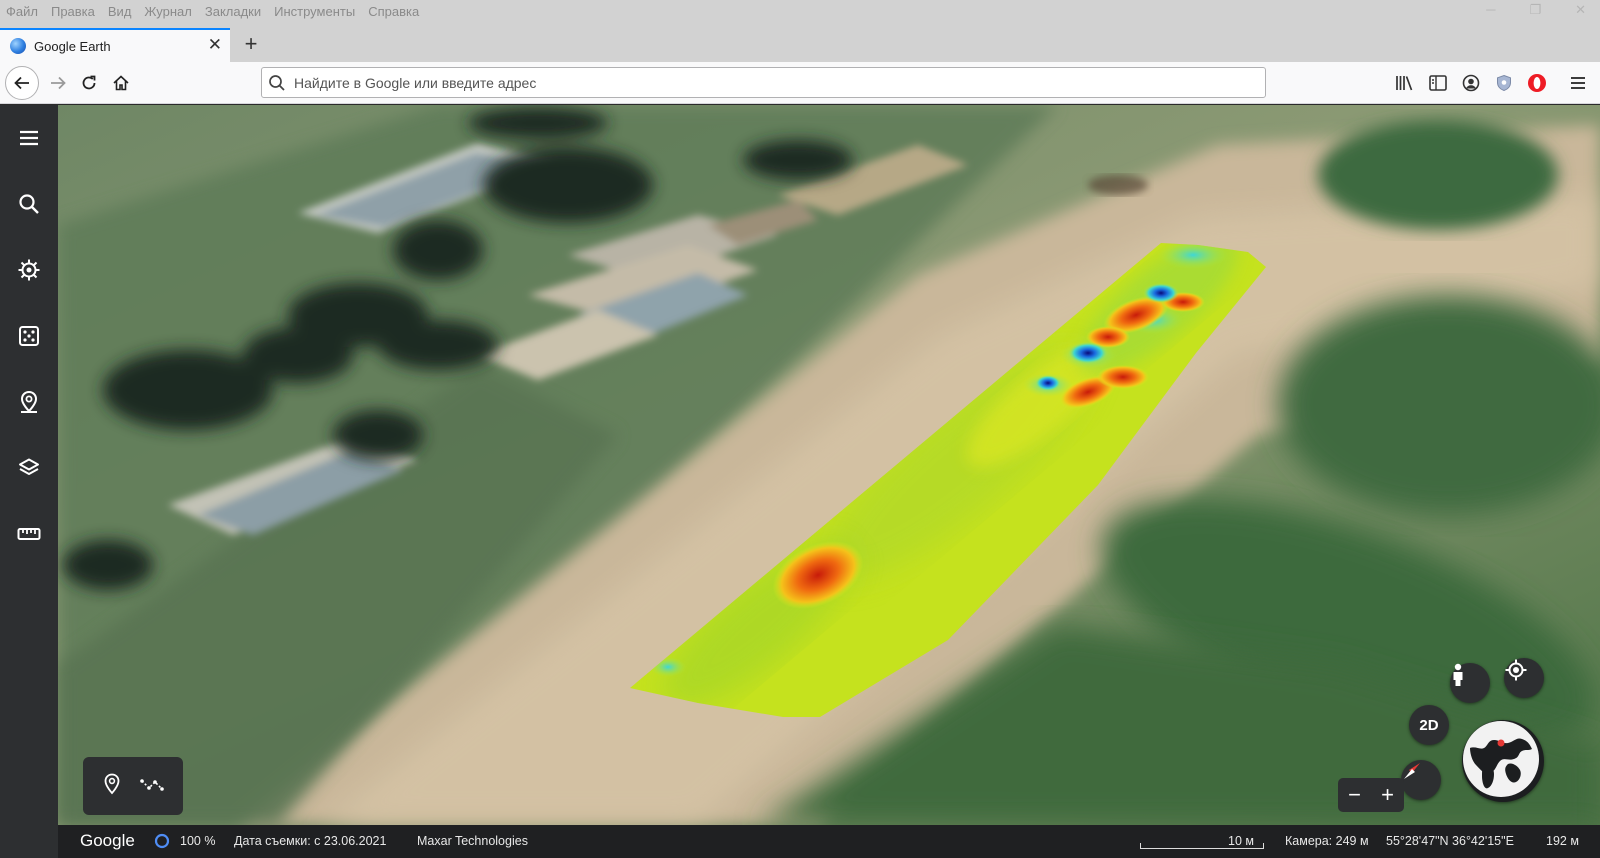  I want to click on menu-icon, so click(29, 138).